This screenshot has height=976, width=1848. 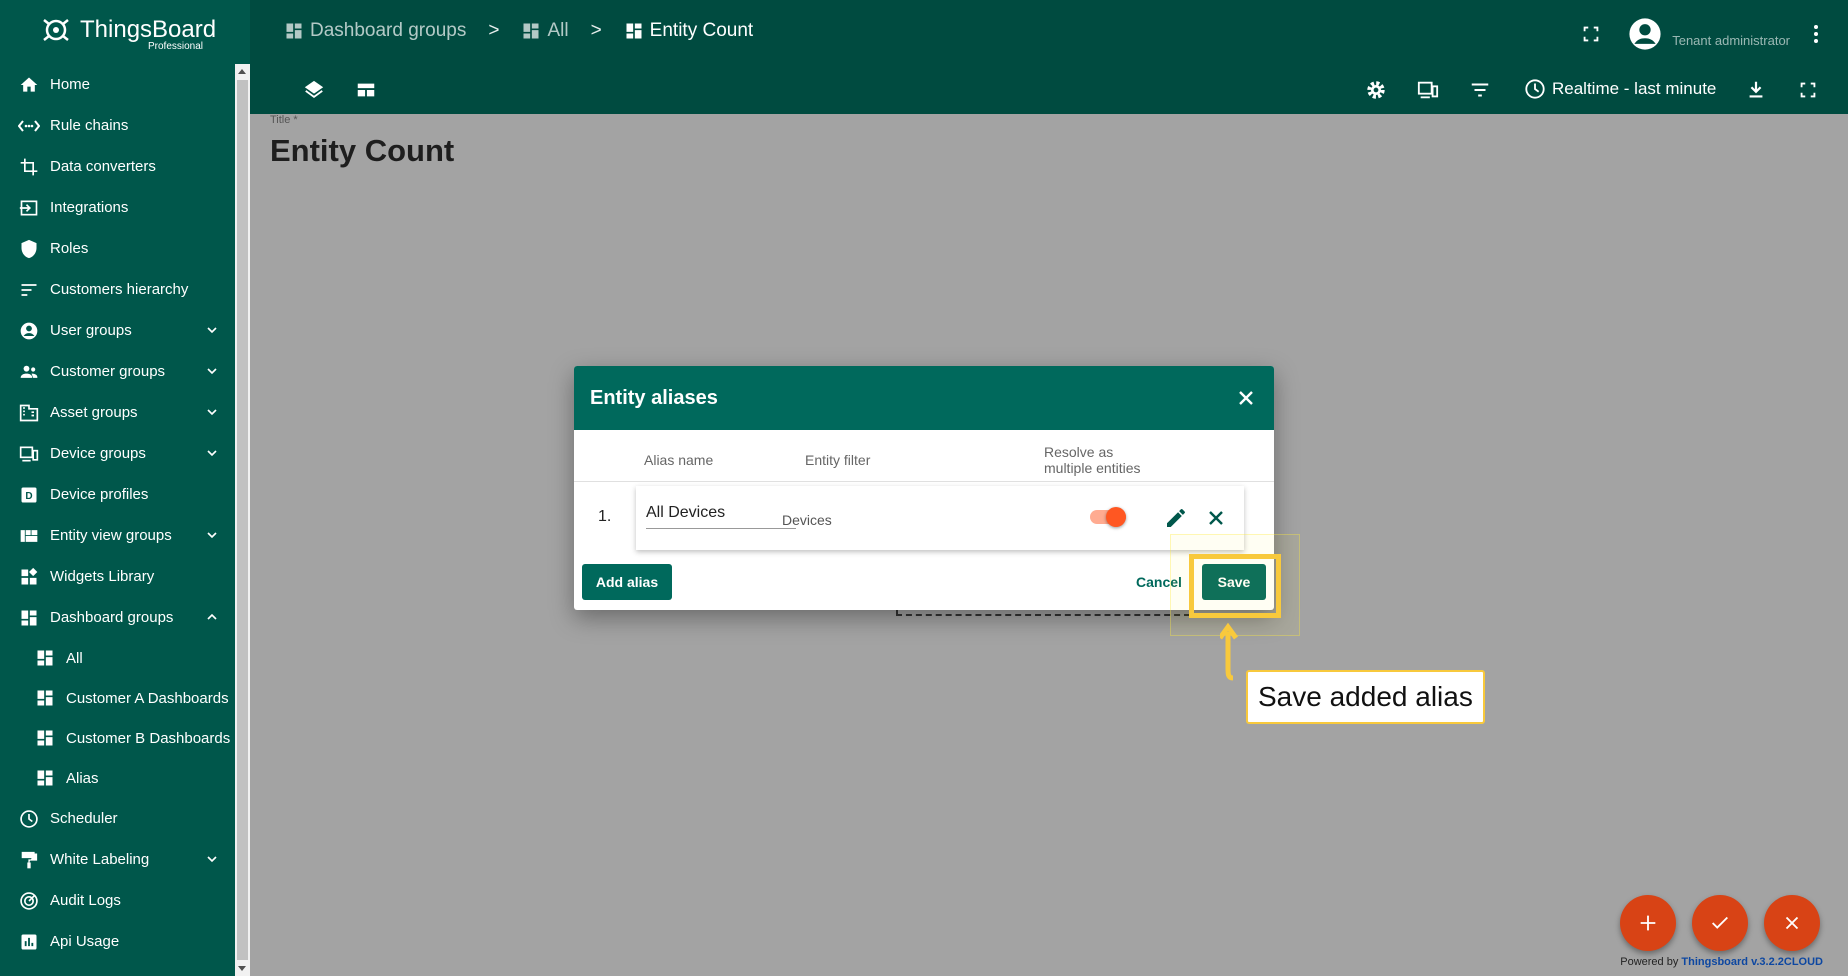 What do you see at coordinates (117, 859) in the screenshot?
I see `sidebar-item-white-labeling: White Labeling` at bounding box center [117, 859].